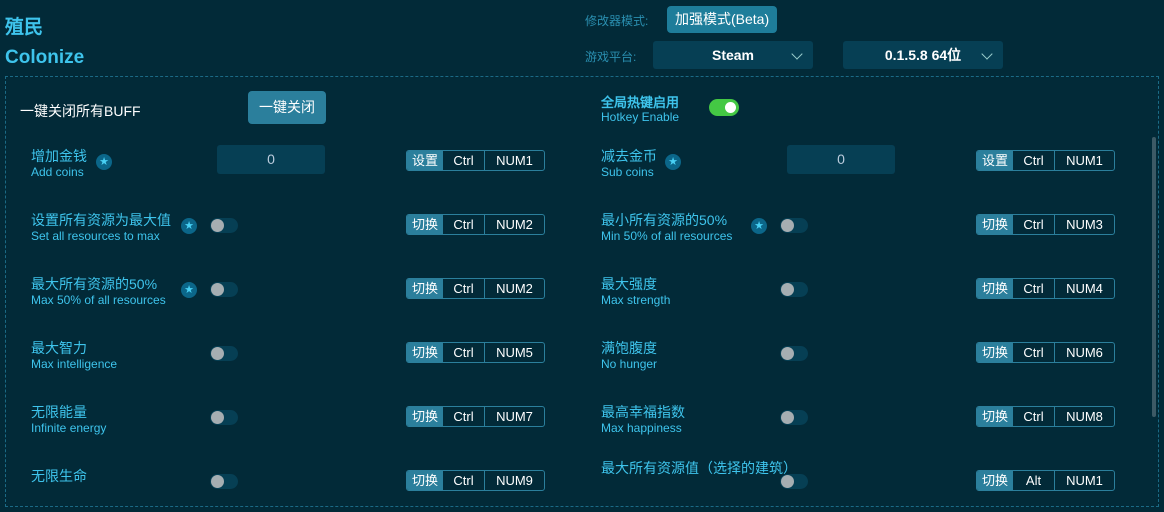  What do you see at coordinates (74, 364) in the screenshot?
I see `cheat-name-en: Max intelligence` at bounding box center [74, 364].